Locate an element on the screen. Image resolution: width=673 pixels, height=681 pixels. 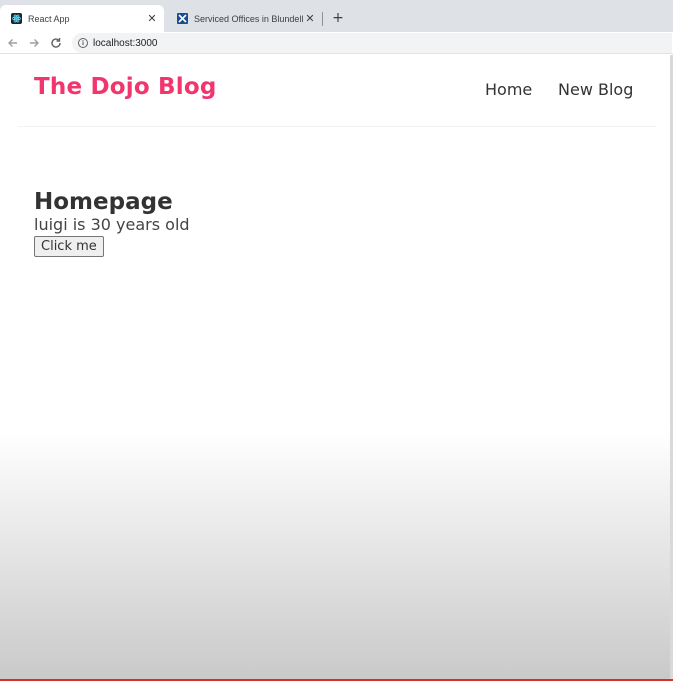
person-age-text: luigi is 30 years old is located at coordinates (112, 224).